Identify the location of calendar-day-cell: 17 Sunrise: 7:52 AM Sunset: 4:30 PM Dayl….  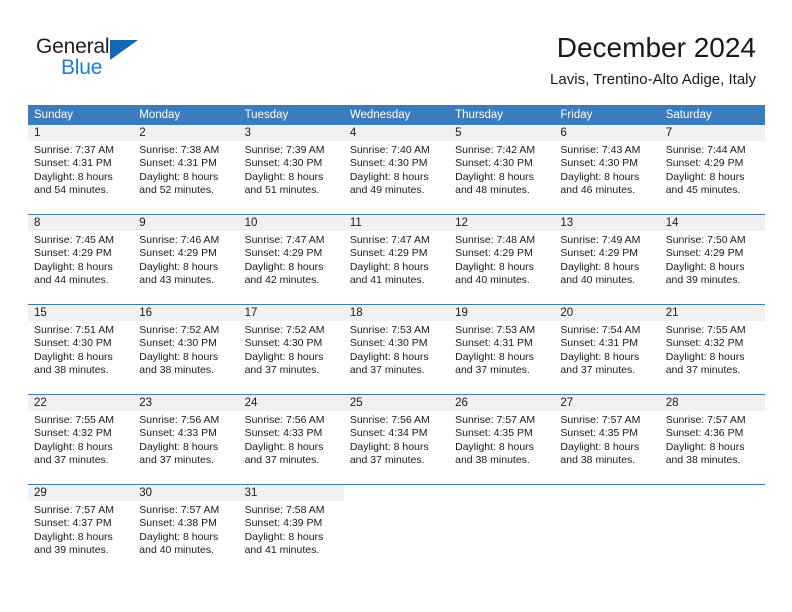
(291, 349).